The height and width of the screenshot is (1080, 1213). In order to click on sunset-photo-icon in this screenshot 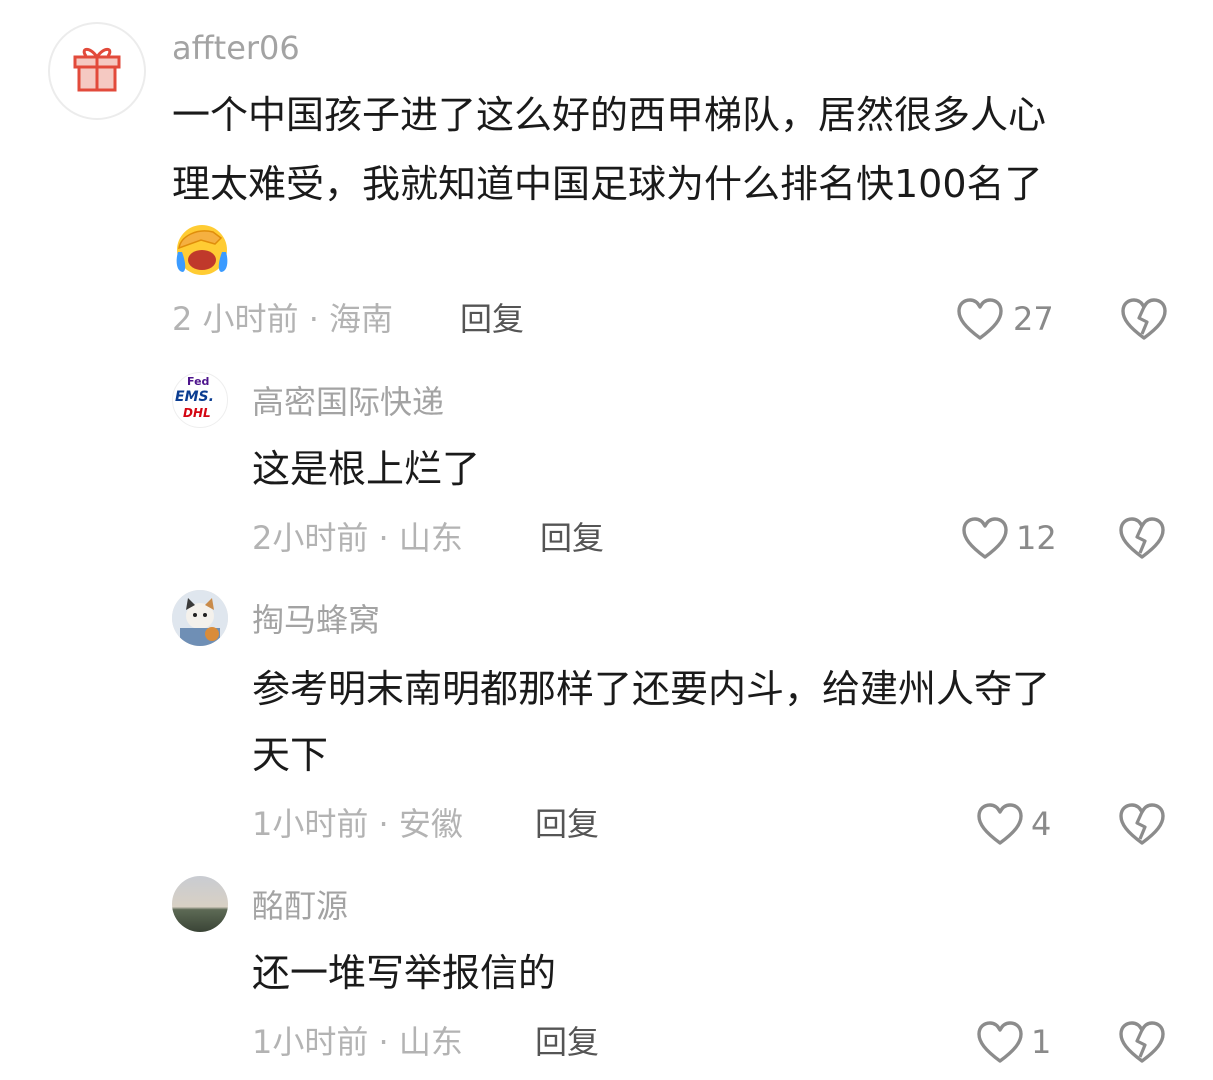, I will do `click(200, 904)`.